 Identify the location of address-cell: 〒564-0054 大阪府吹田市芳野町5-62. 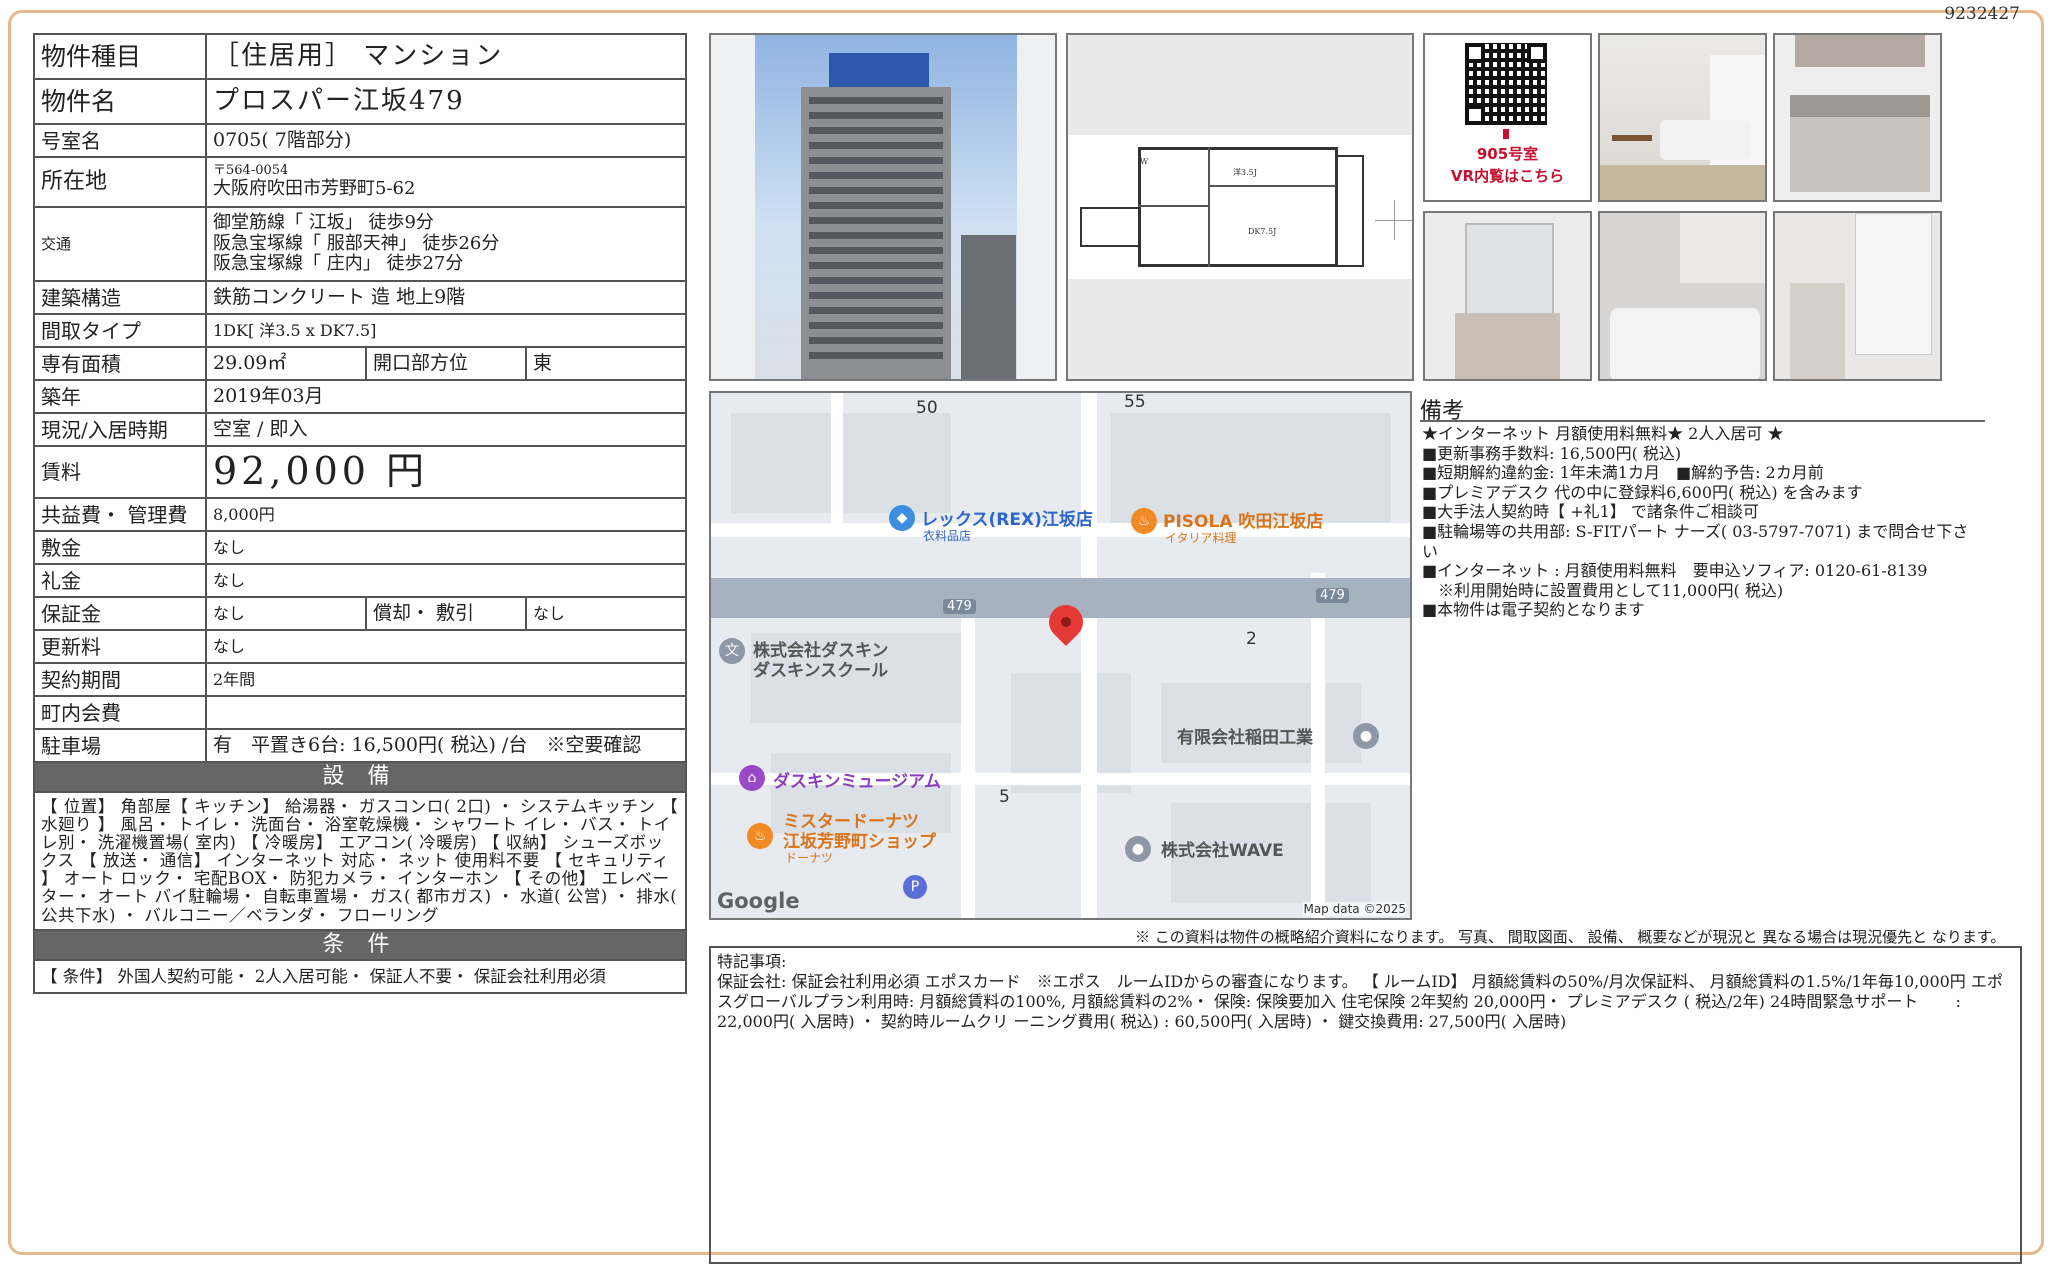
(446, 182).